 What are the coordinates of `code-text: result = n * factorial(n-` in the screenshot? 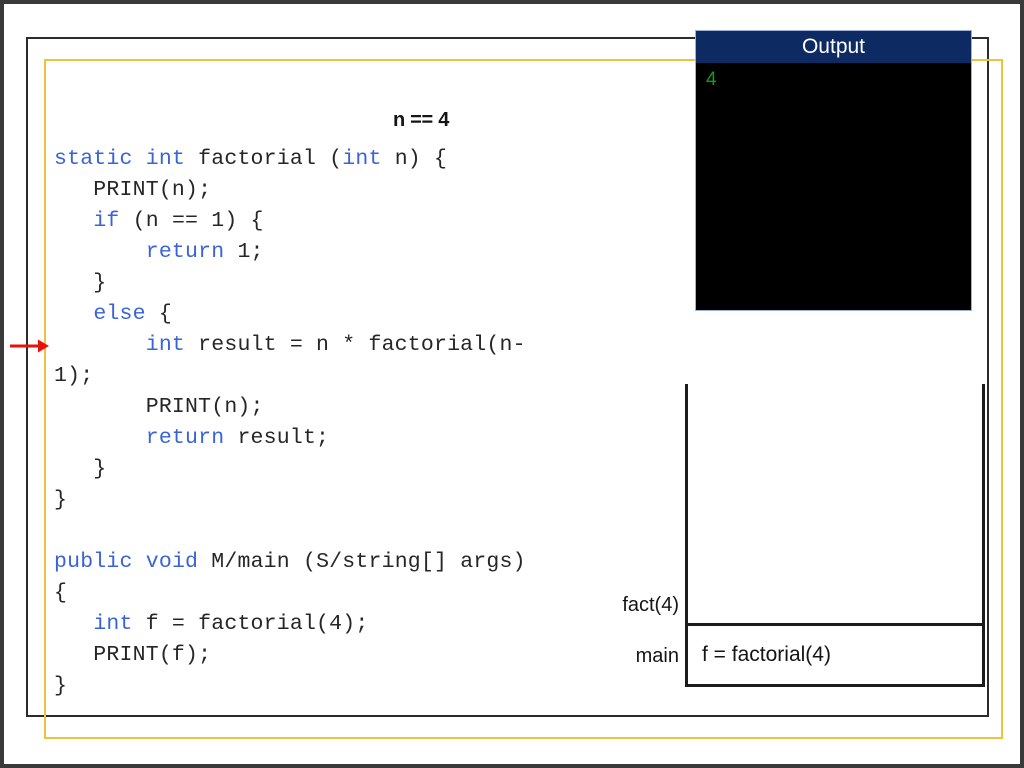 It's located at (355, 345).